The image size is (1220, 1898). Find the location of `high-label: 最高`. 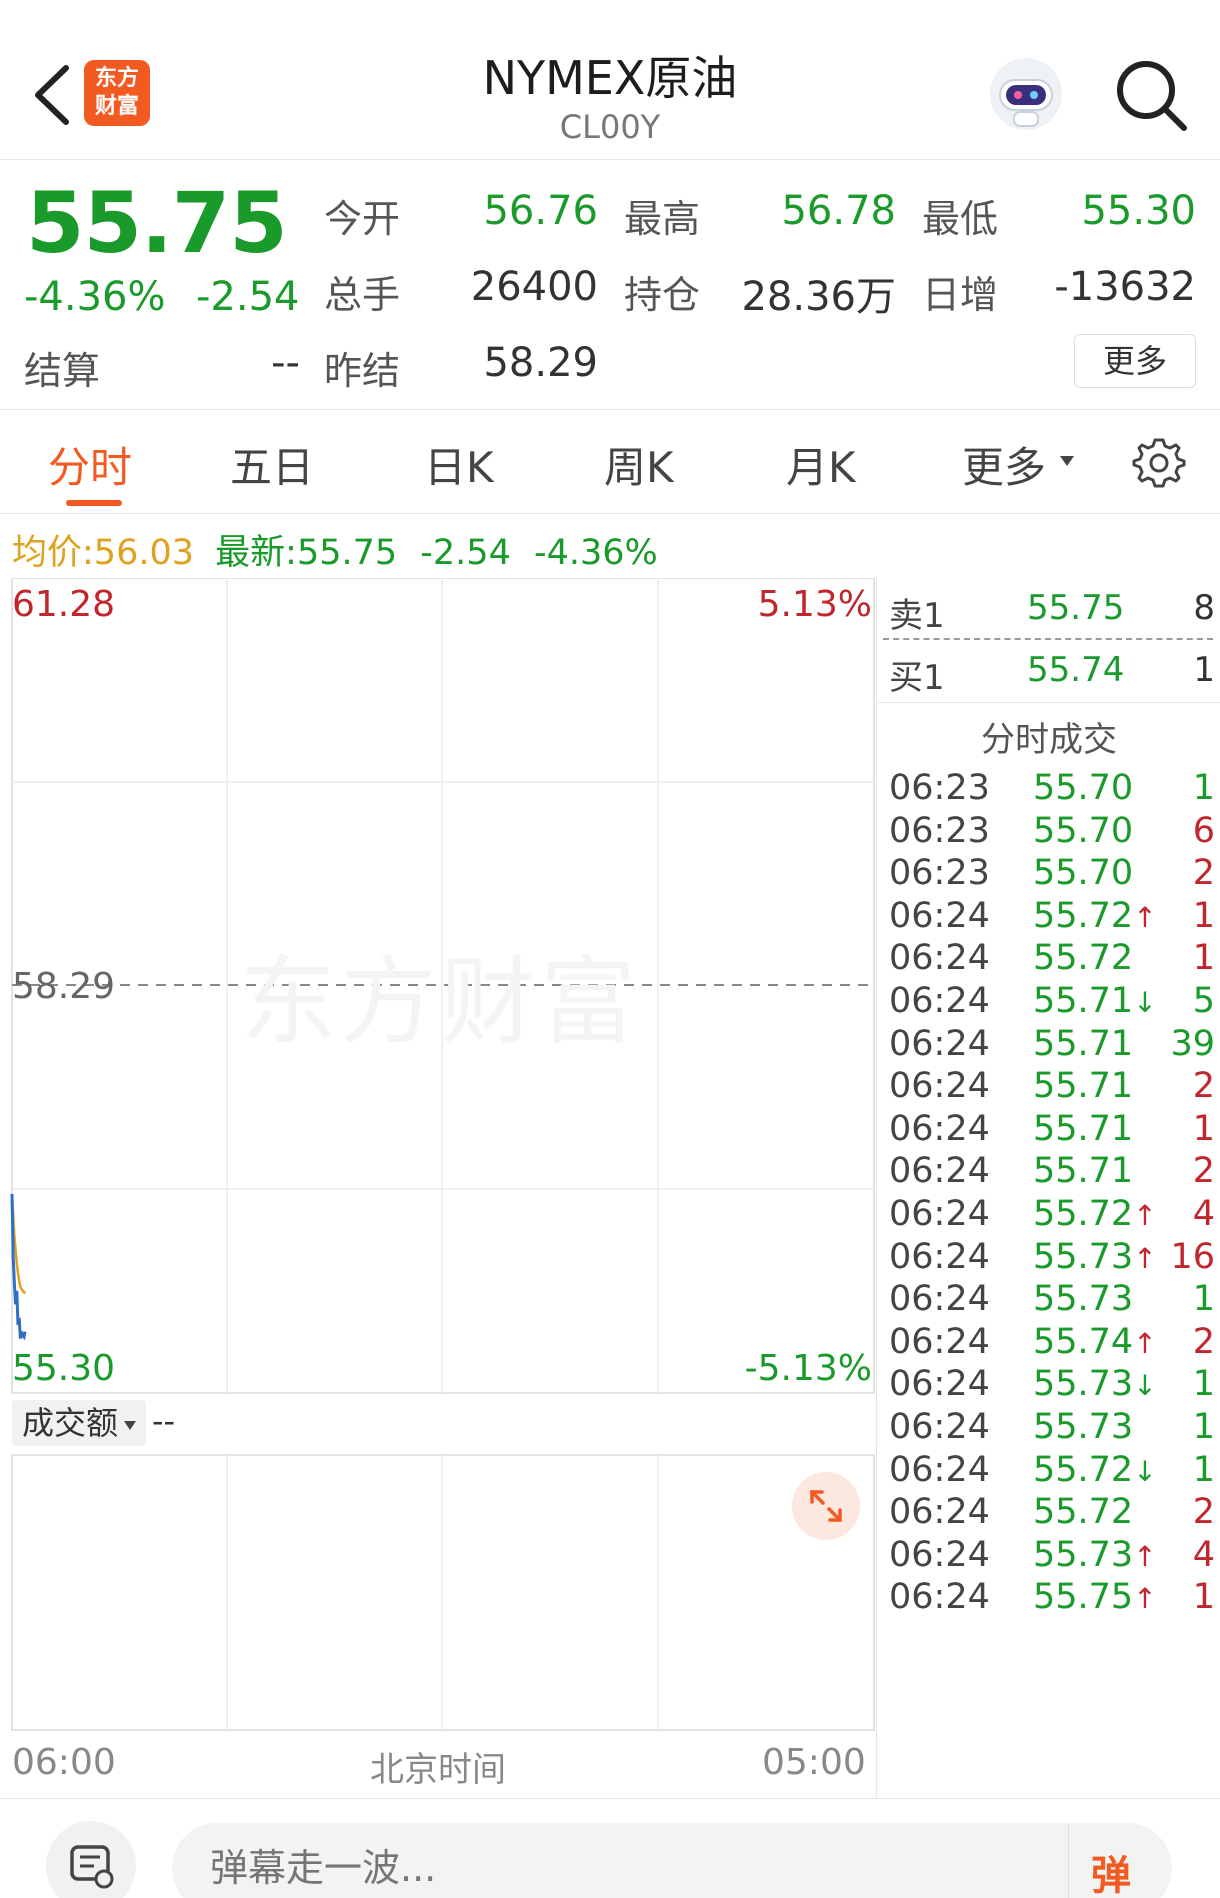

high-label: 最高 is located at coordinates (662, 219).